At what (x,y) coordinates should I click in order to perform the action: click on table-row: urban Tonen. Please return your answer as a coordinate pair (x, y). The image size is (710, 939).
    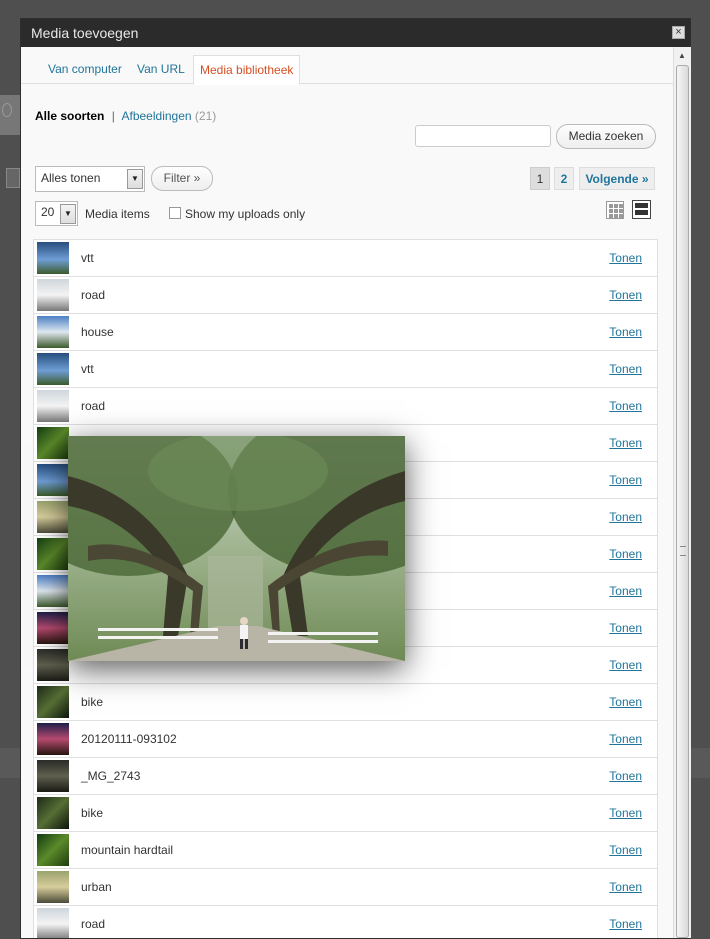
    Looking at the image, I should click on (345, 887).